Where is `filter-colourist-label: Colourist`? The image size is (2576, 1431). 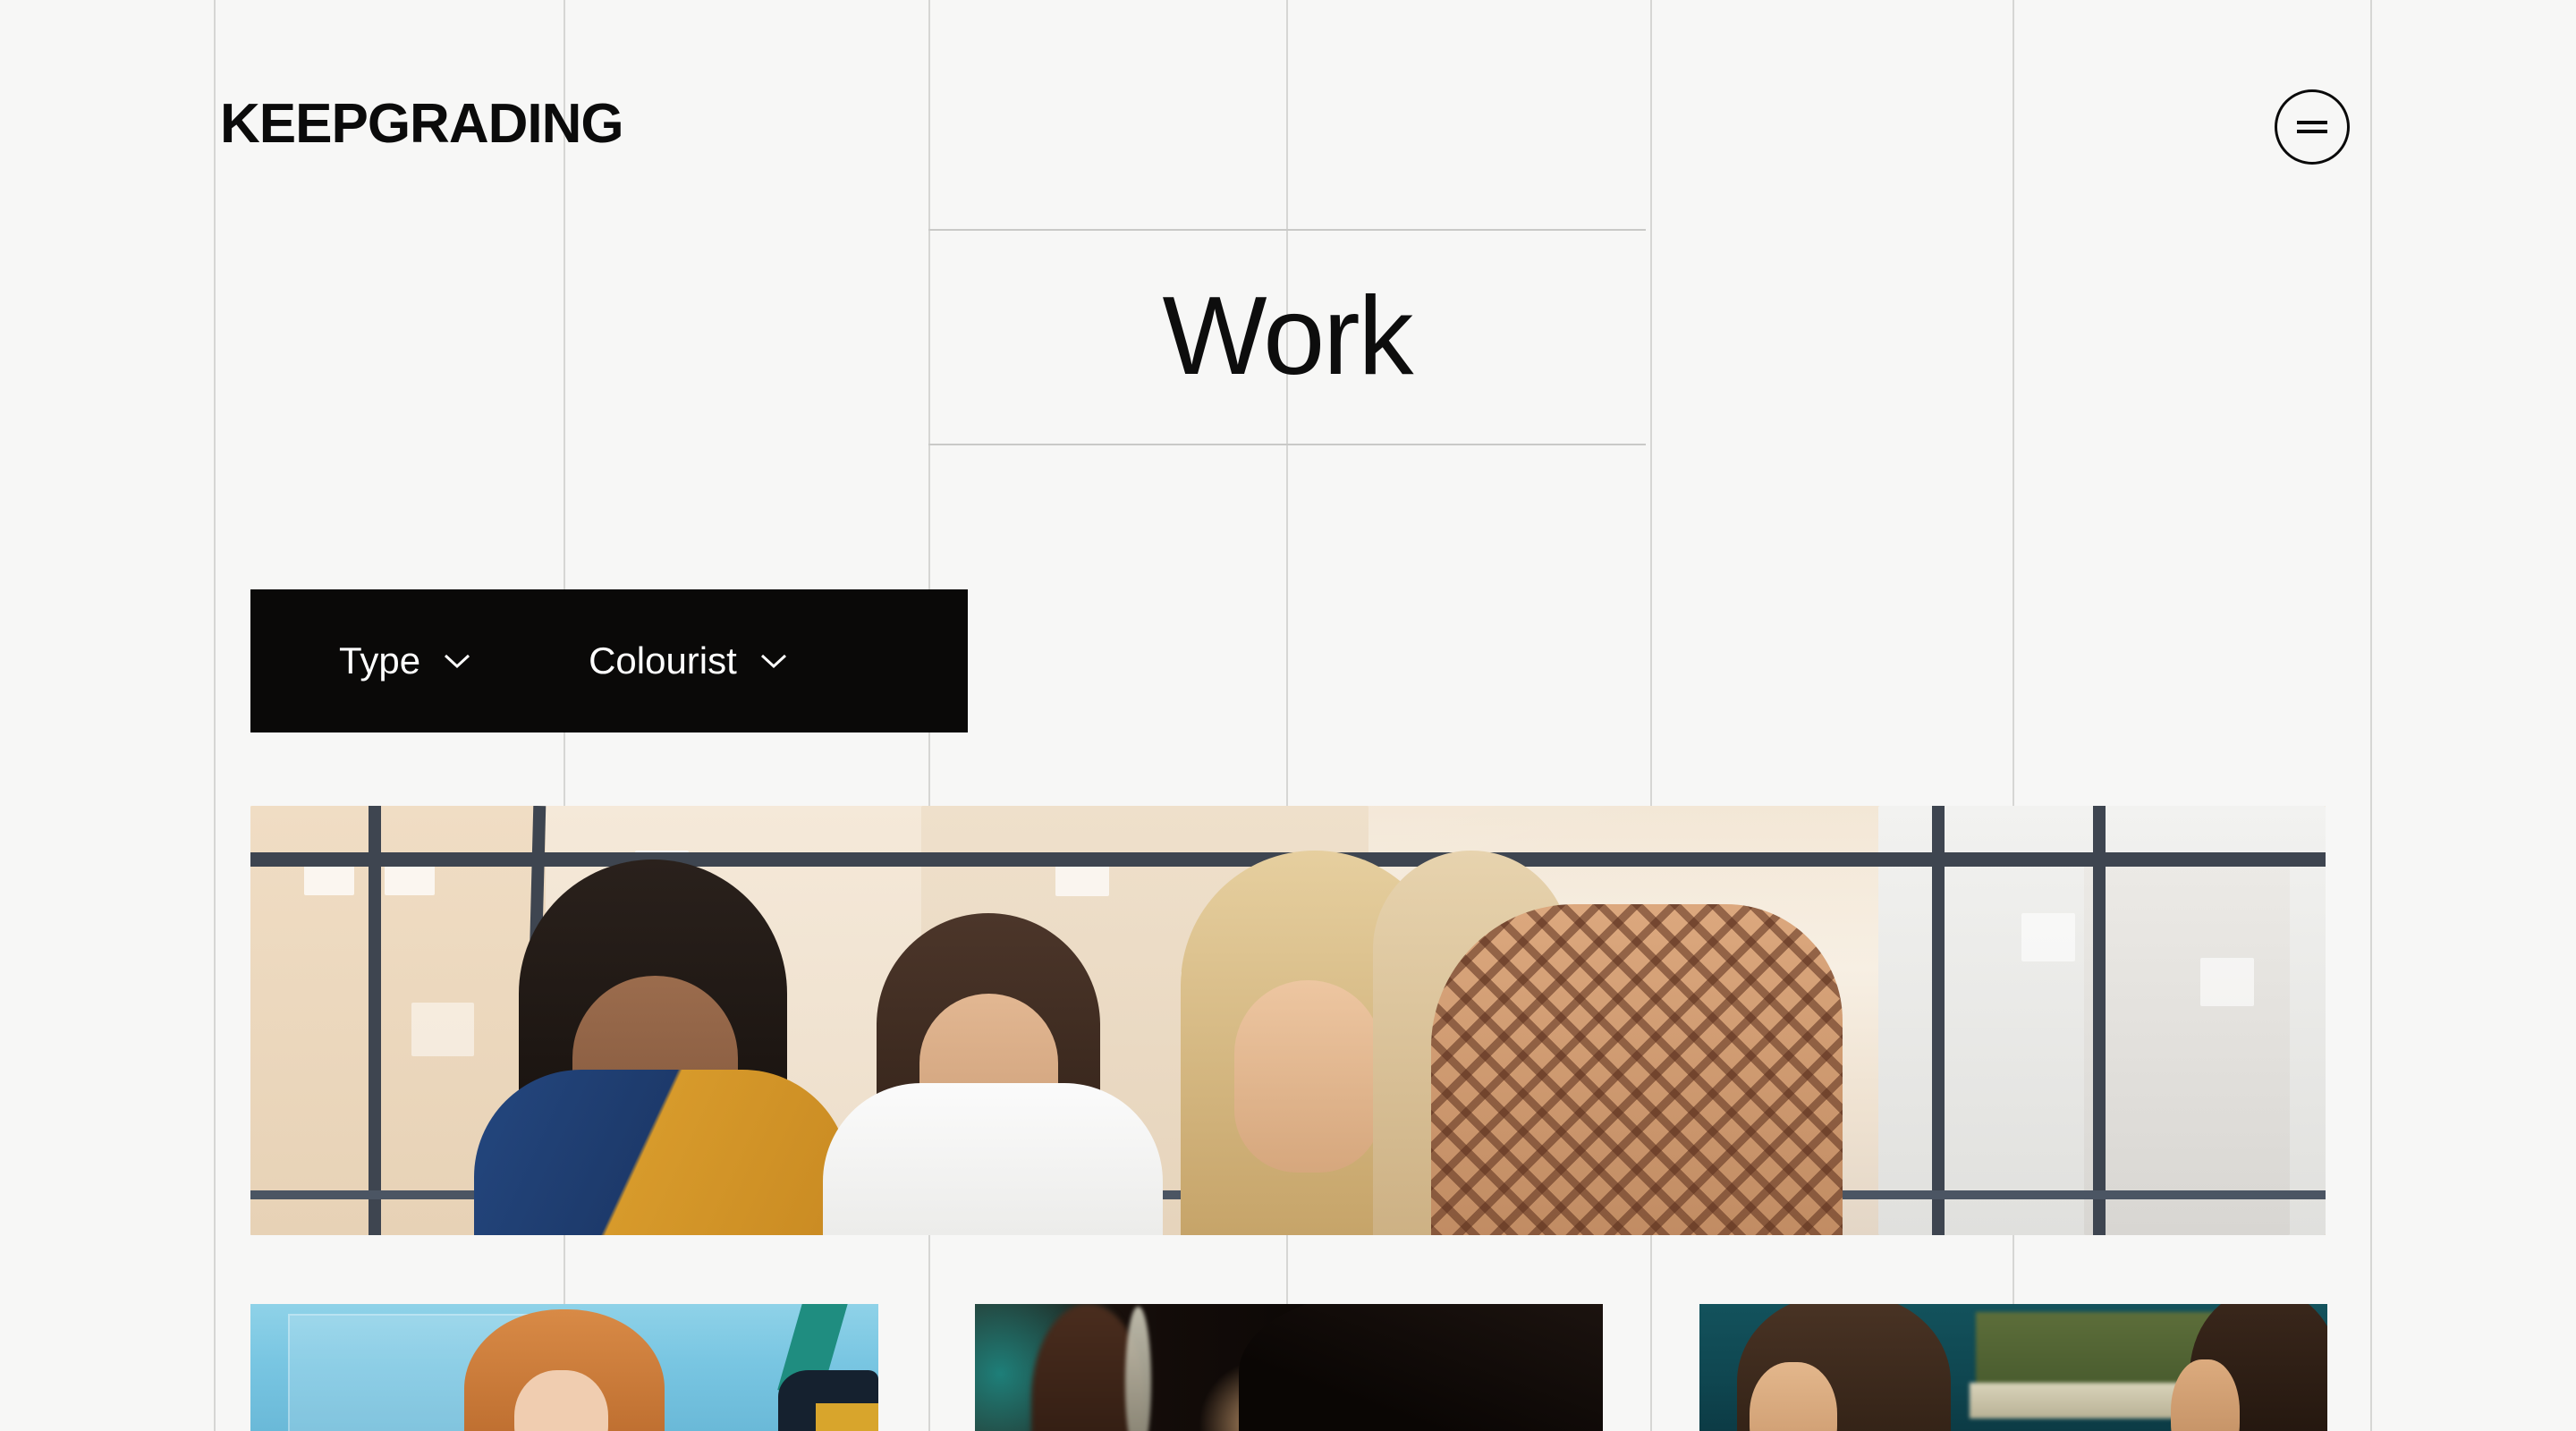
filter-colourist-label: Colourist is located at coordinates (663, 661).